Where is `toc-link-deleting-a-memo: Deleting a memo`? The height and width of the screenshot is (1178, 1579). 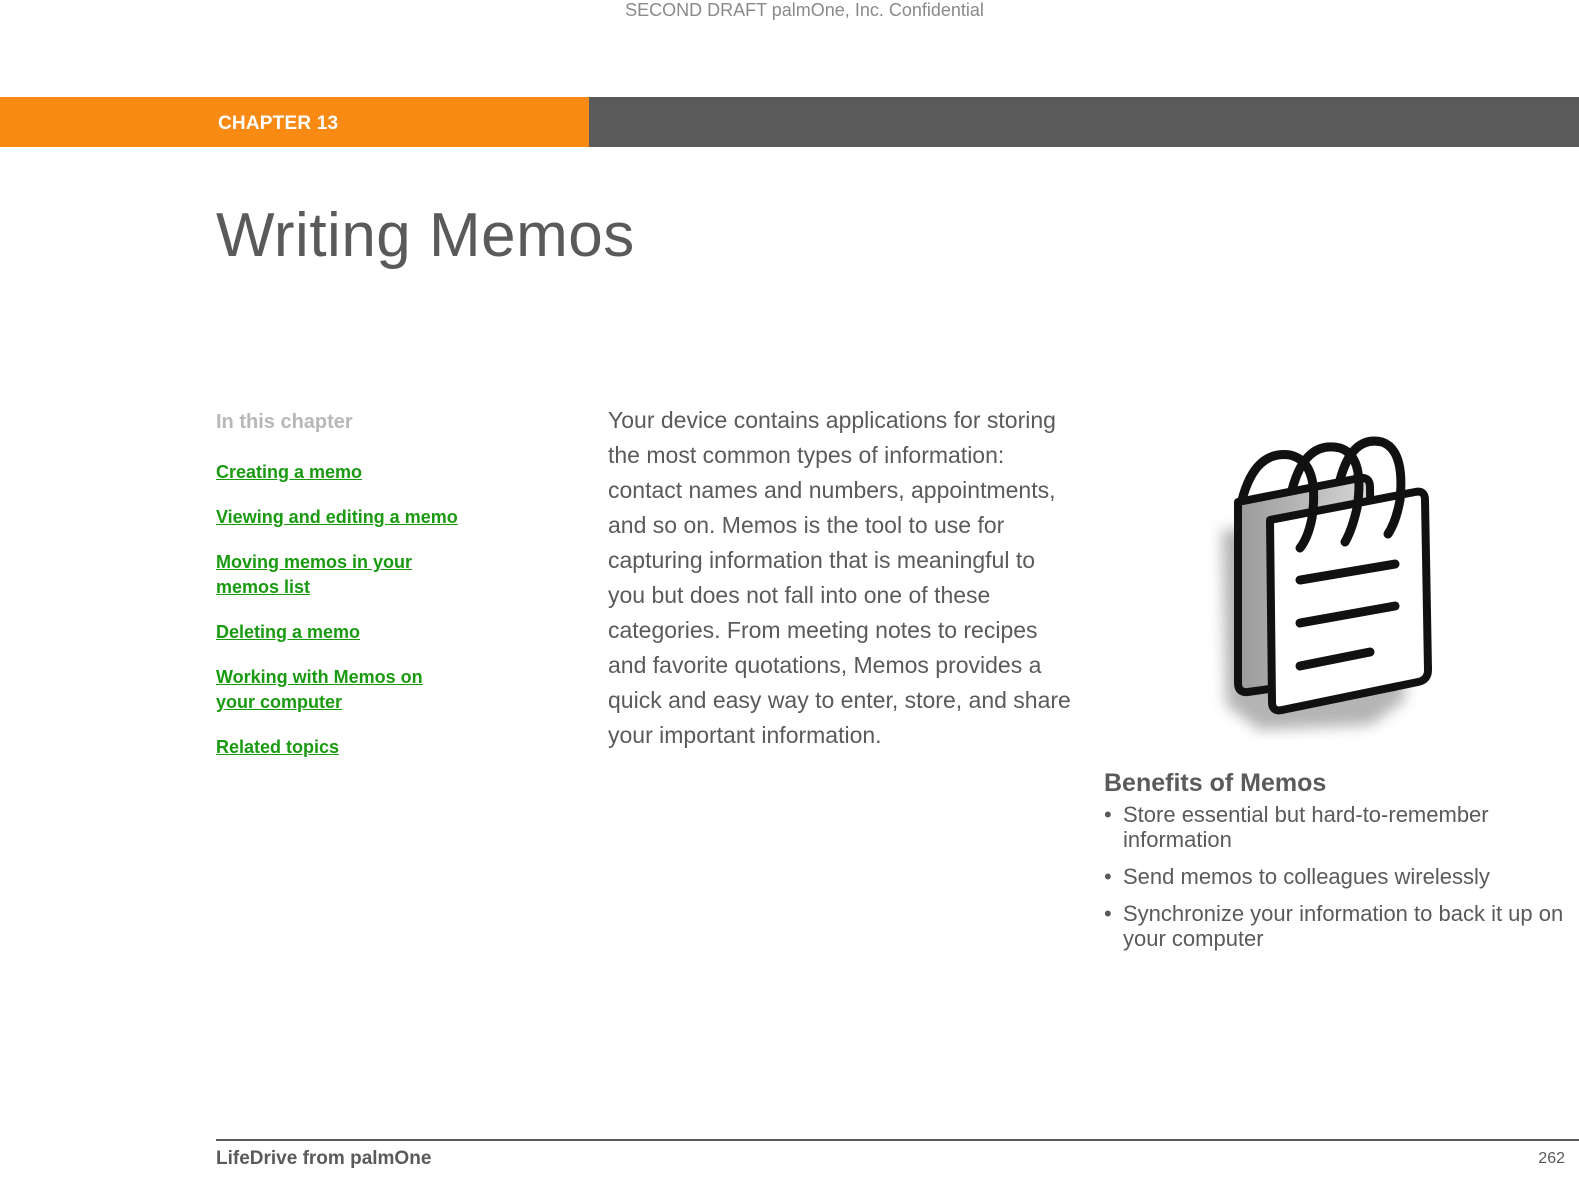
toc-link-deleting-a-memo: Deleting a memo is located at coordinates (376, 632).